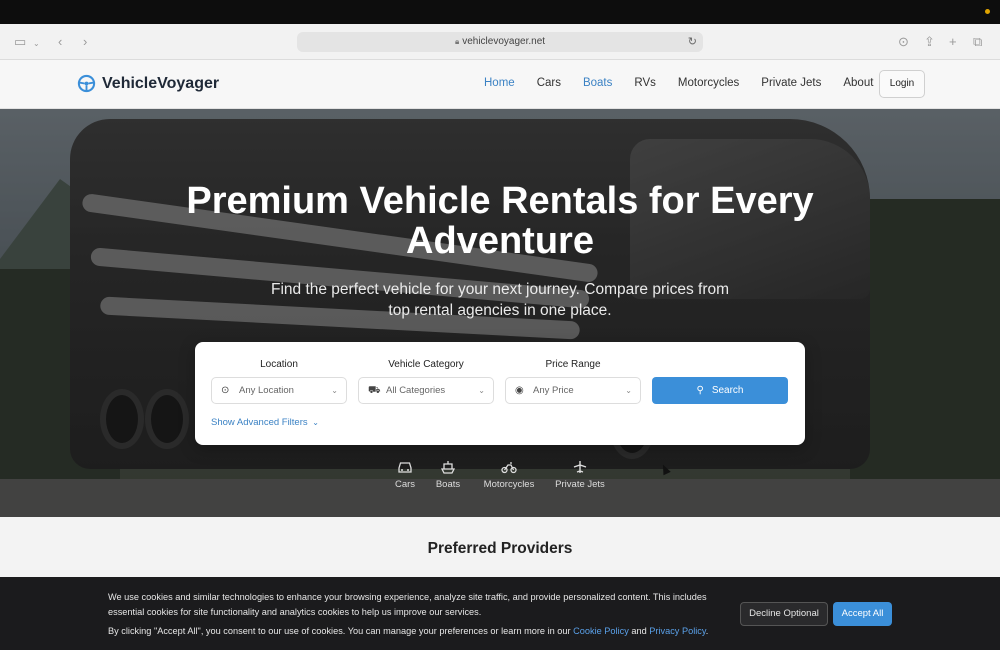 This screenshot has height=650, width=1000. What do you see at coordinates (504, 41) in the screenshot?
I see `url-text: vehiclevoyager.net` at bounding box center [504, 41].